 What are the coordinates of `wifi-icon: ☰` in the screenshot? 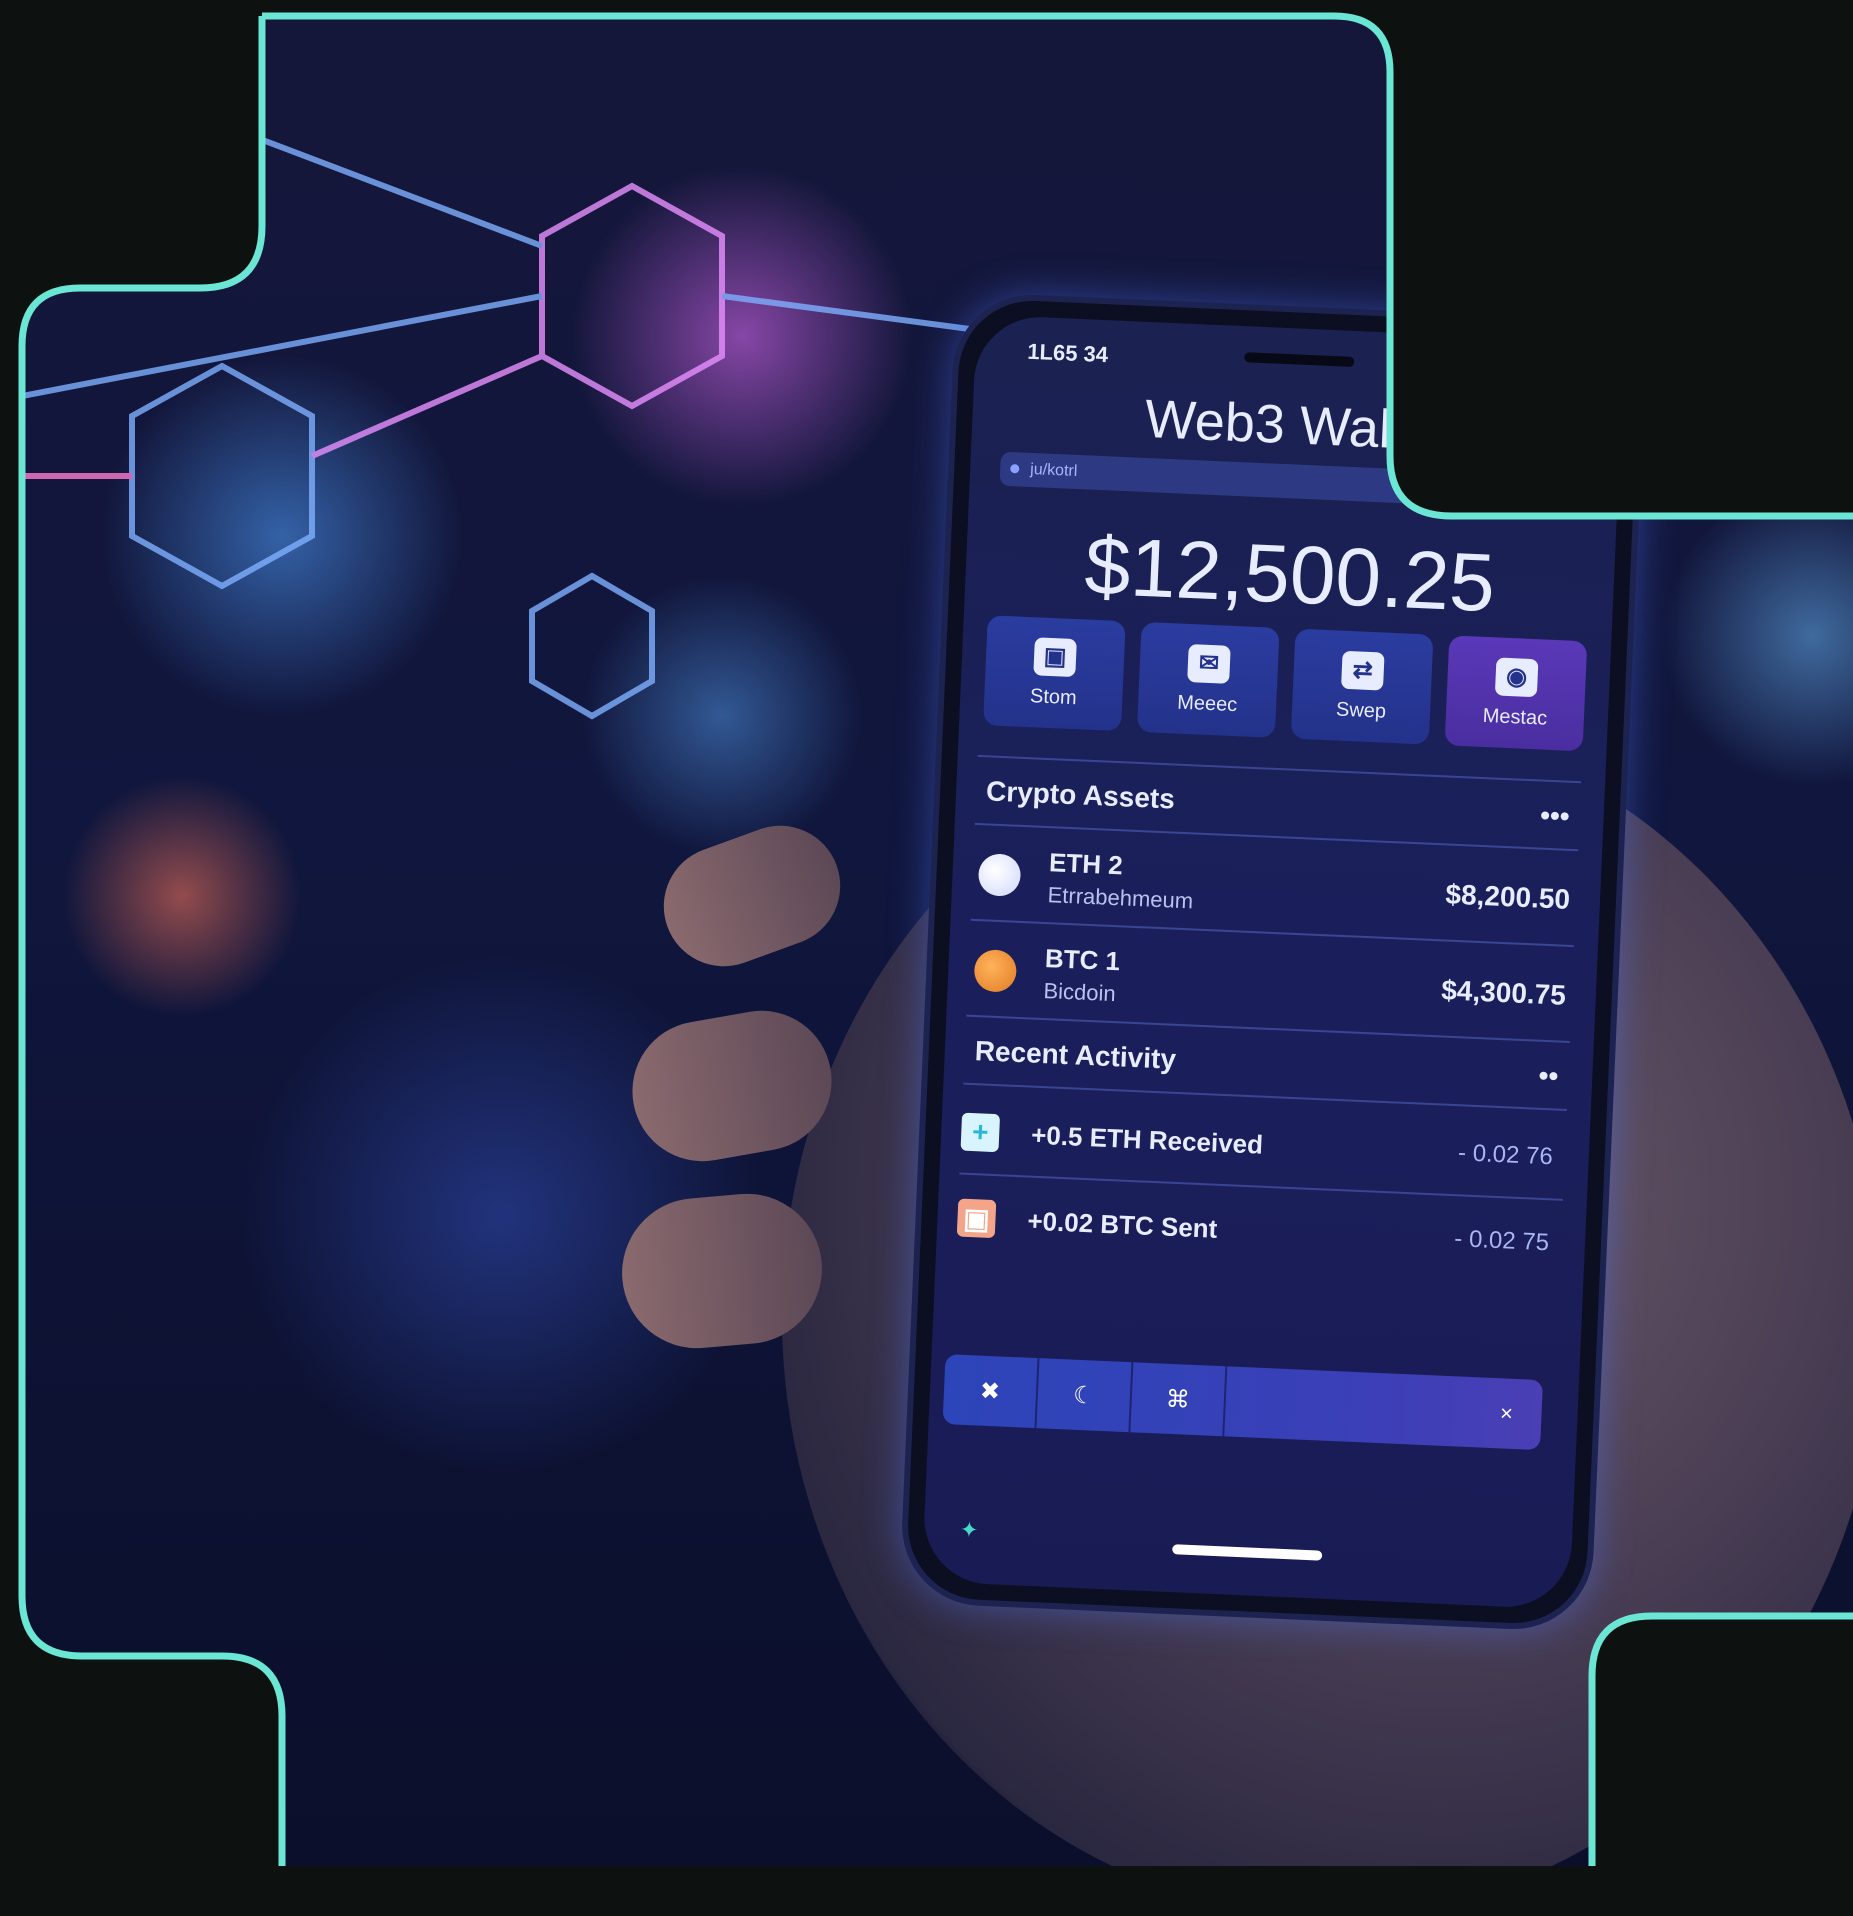 It's located at (1541, 376).